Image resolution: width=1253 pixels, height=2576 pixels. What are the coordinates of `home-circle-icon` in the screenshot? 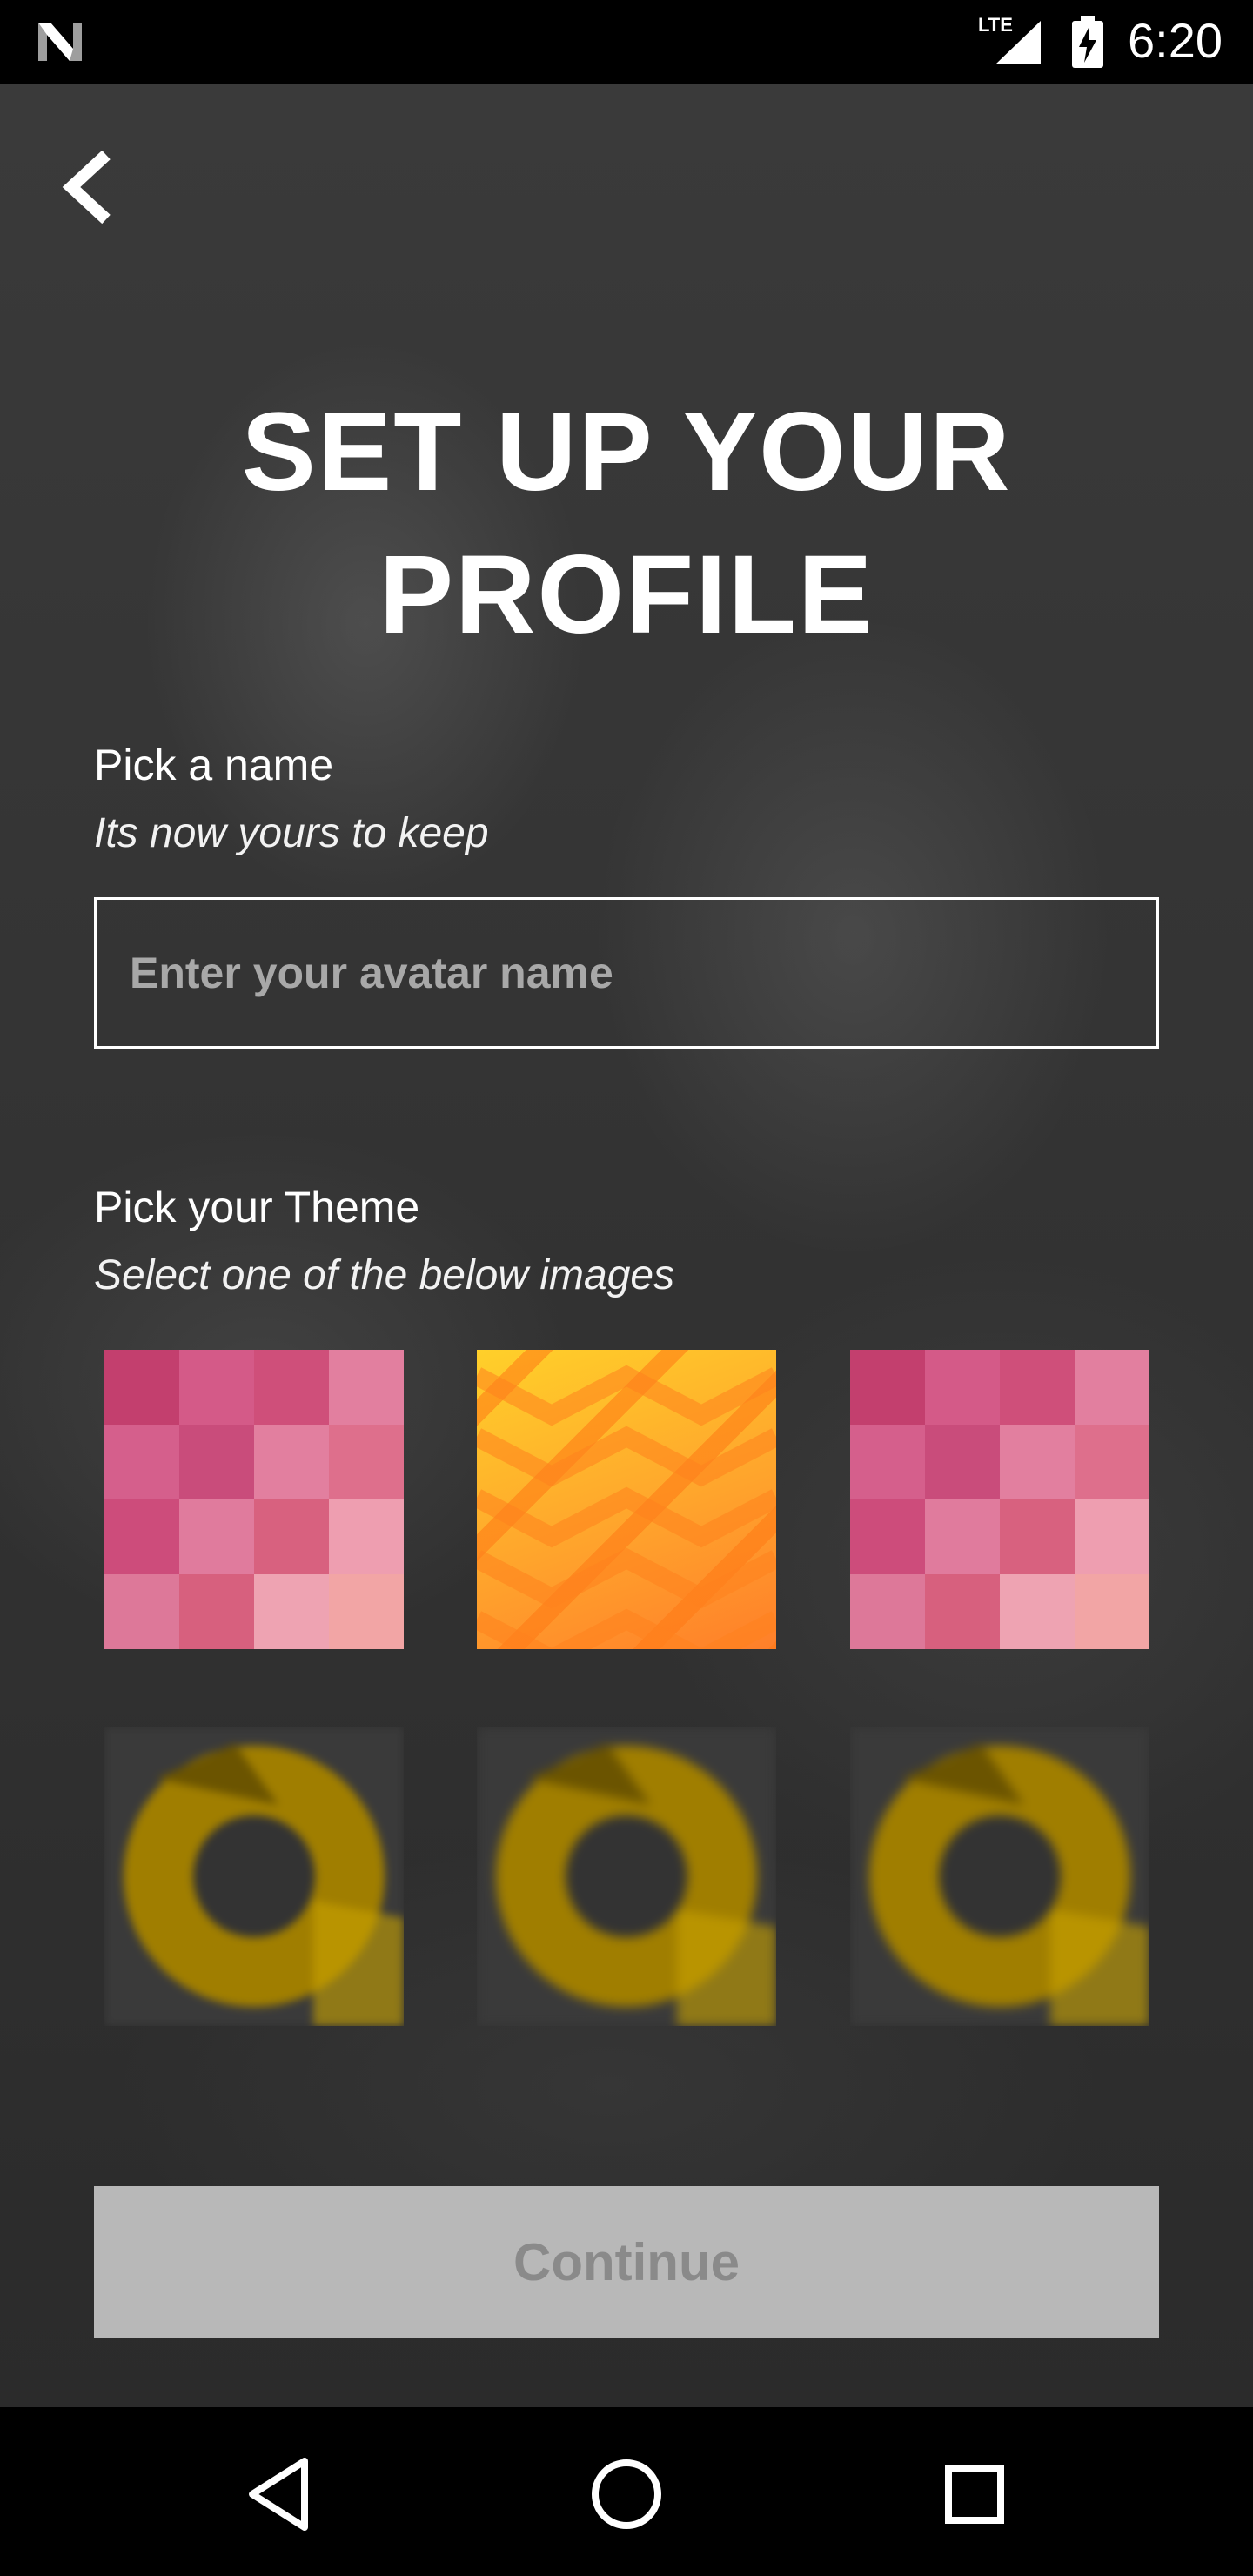 It's located at (626, 2494).